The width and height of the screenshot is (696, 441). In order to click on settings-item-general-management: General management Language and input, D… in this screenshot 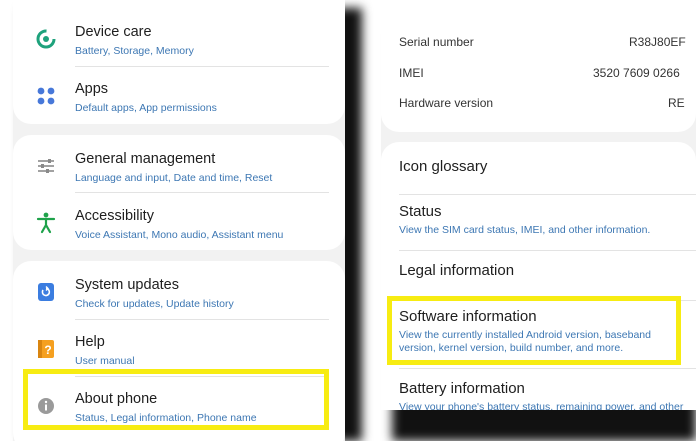, I will do `click(179, 165)`.